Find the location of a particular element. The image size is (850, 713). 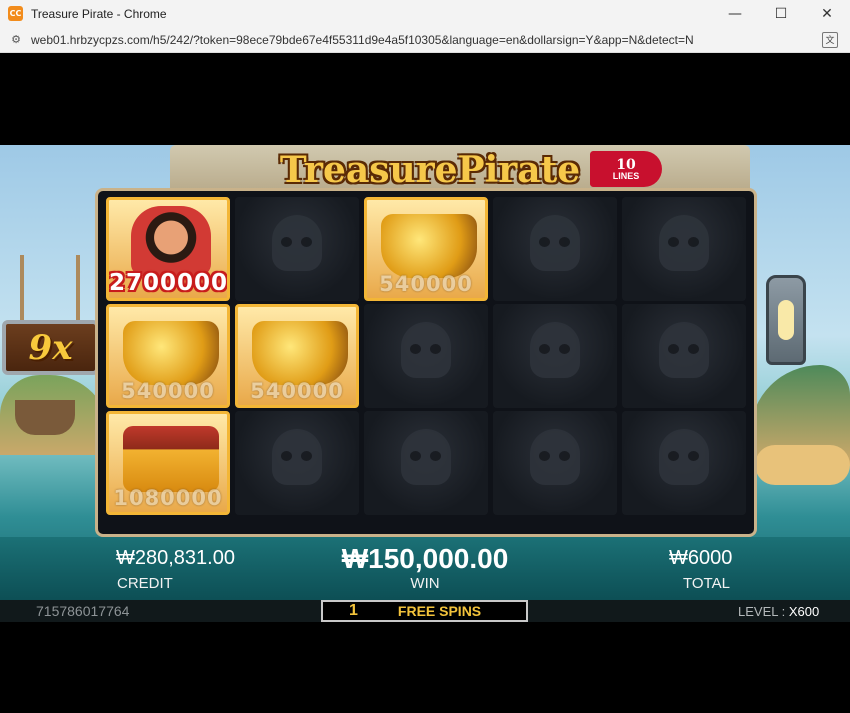

translate-icon: 文 is located at coordinates (830, 39).